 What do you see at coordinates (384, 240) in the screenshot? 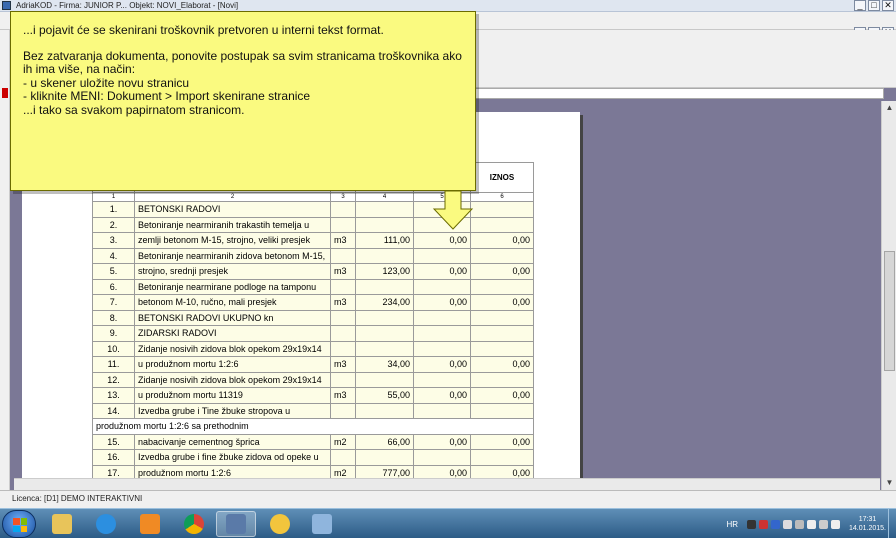
I see `cell-qty: 111,00` at bounding box center [384, 240].